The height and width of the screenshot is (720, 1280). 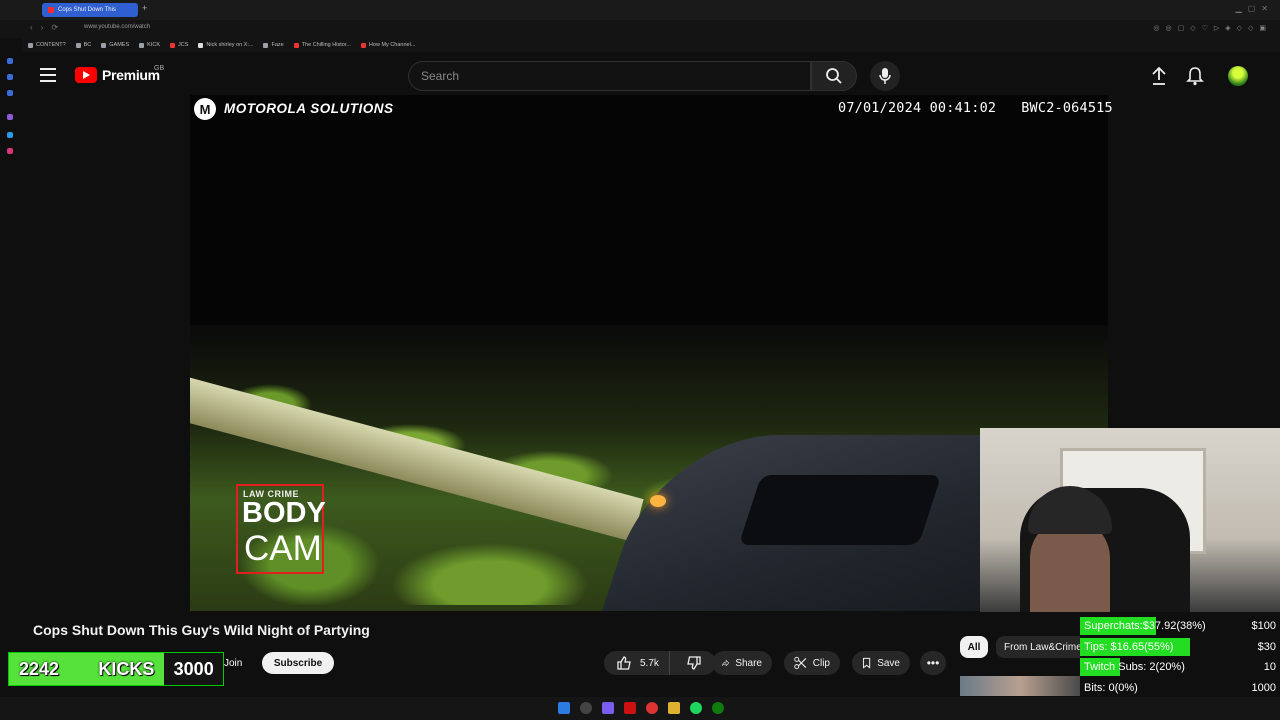 I want to click on bookmark-item: Faze, so click(x=273, y=45).